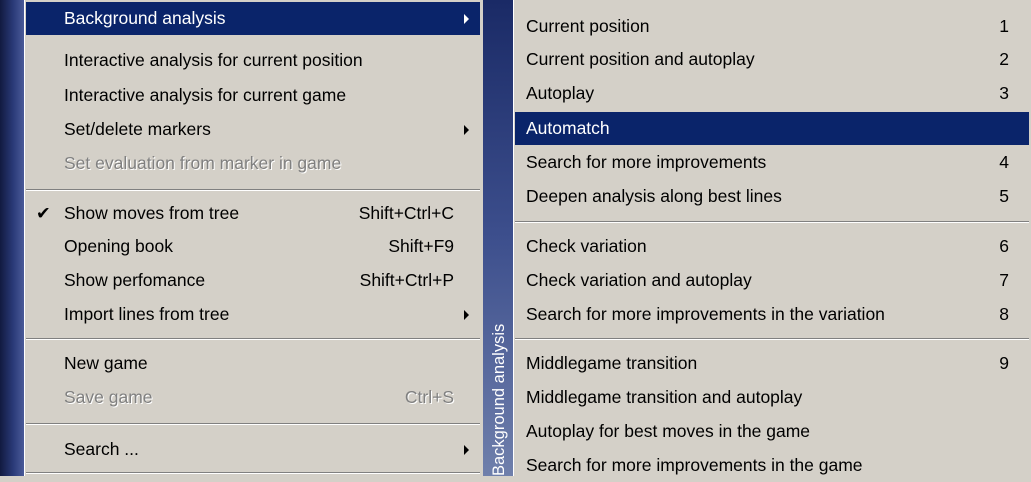  What do you see at coordinates (253, 129) in the screenshot?
I see `menu-item-set-delete-markers: Set/delete markers` at bounding box center [253, 129].